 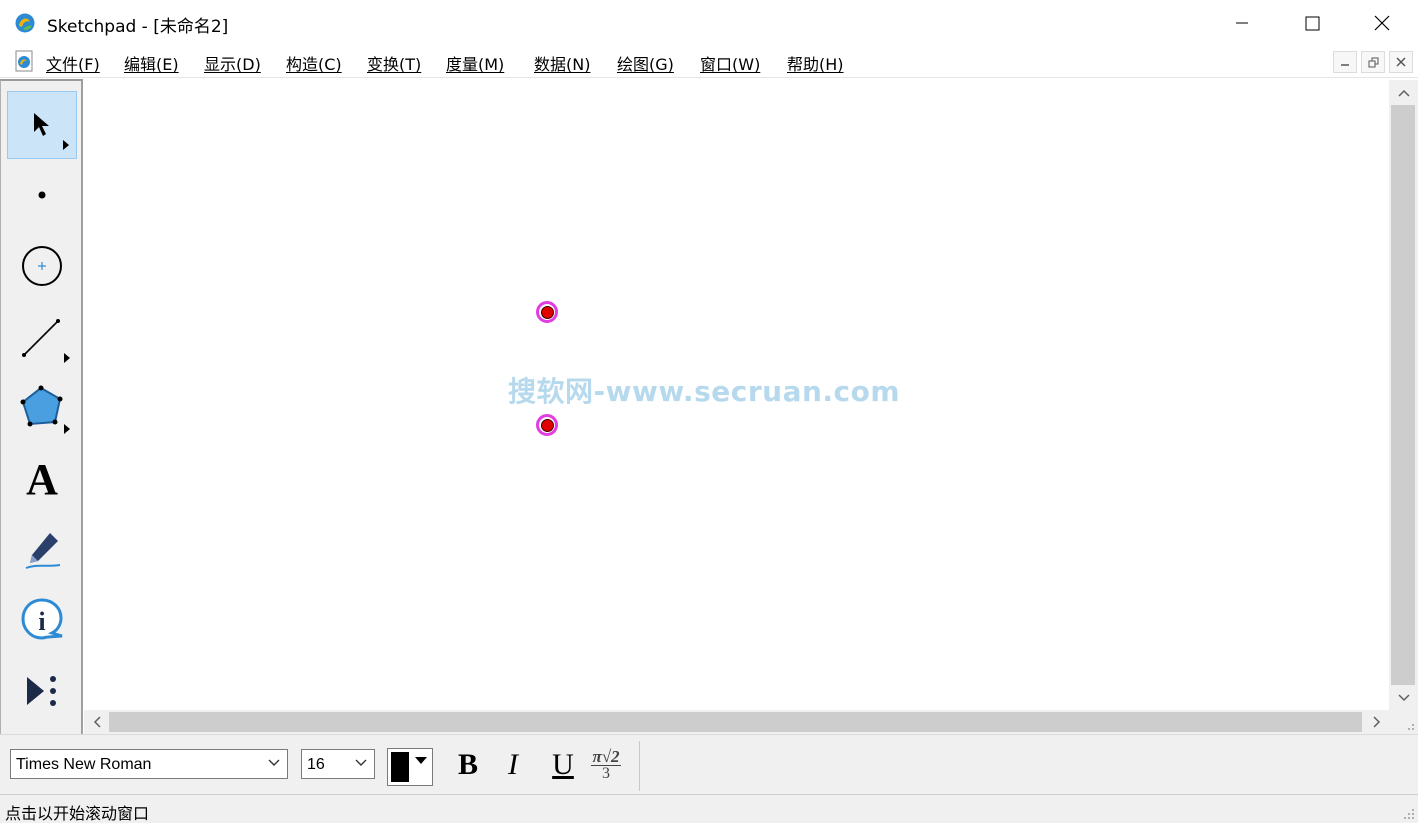 I want to click on pen-icon, so click(x=43, y=551).